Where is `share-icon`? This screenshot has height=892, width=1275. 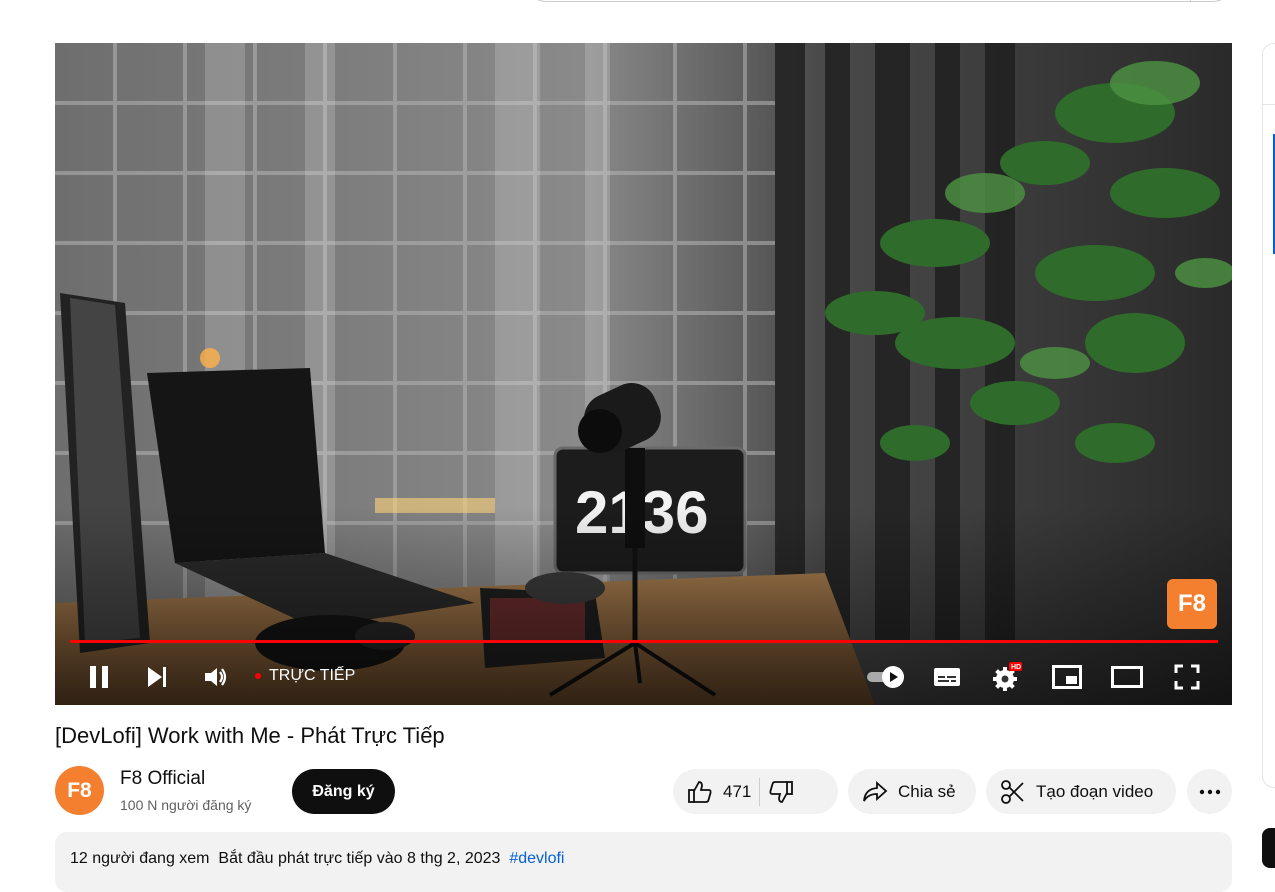 share-icon is located at coordinates (875, 790).